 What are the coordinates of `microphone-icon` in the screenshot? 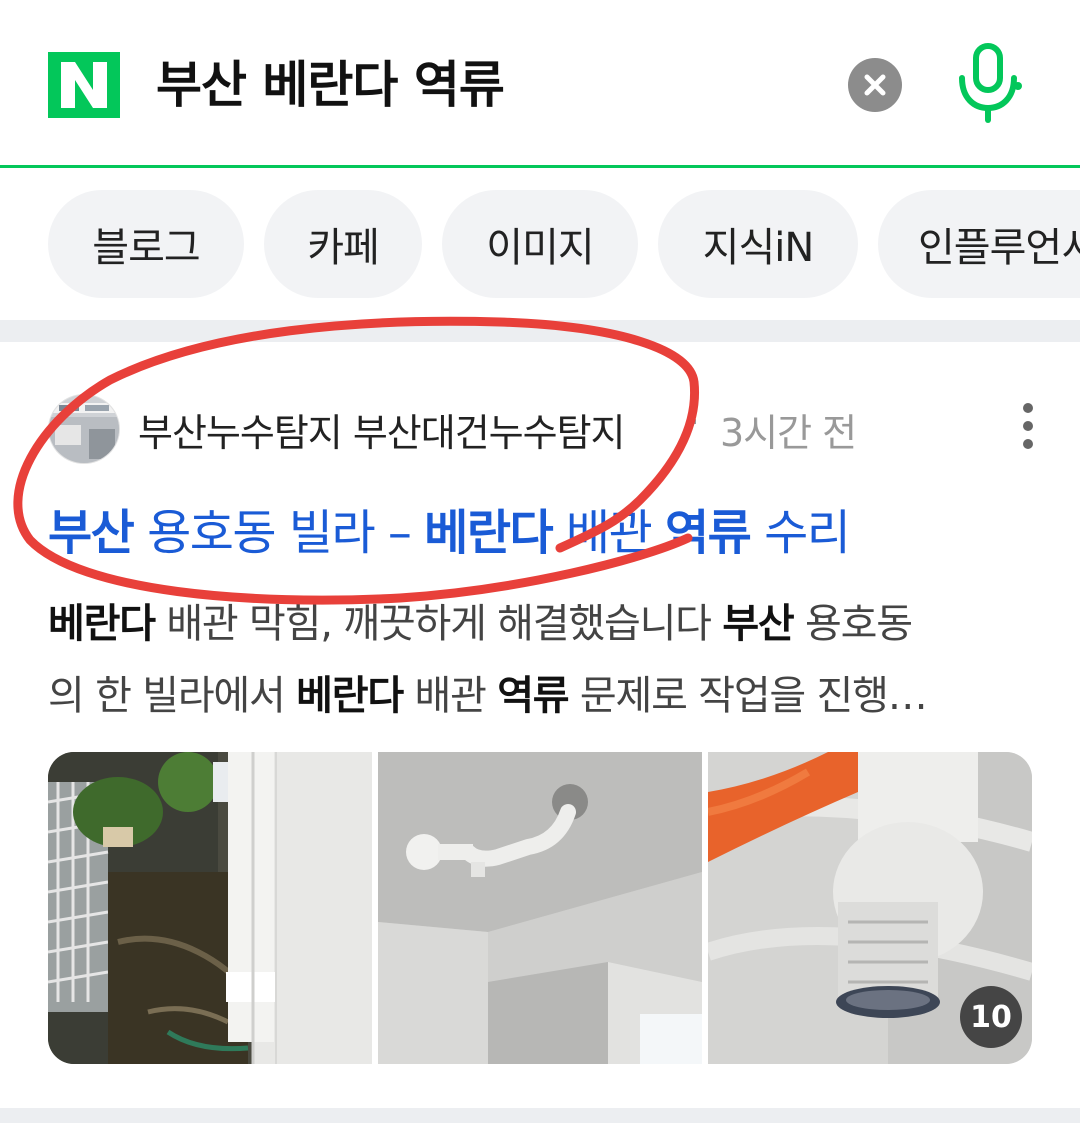 It's located at (990, 83).